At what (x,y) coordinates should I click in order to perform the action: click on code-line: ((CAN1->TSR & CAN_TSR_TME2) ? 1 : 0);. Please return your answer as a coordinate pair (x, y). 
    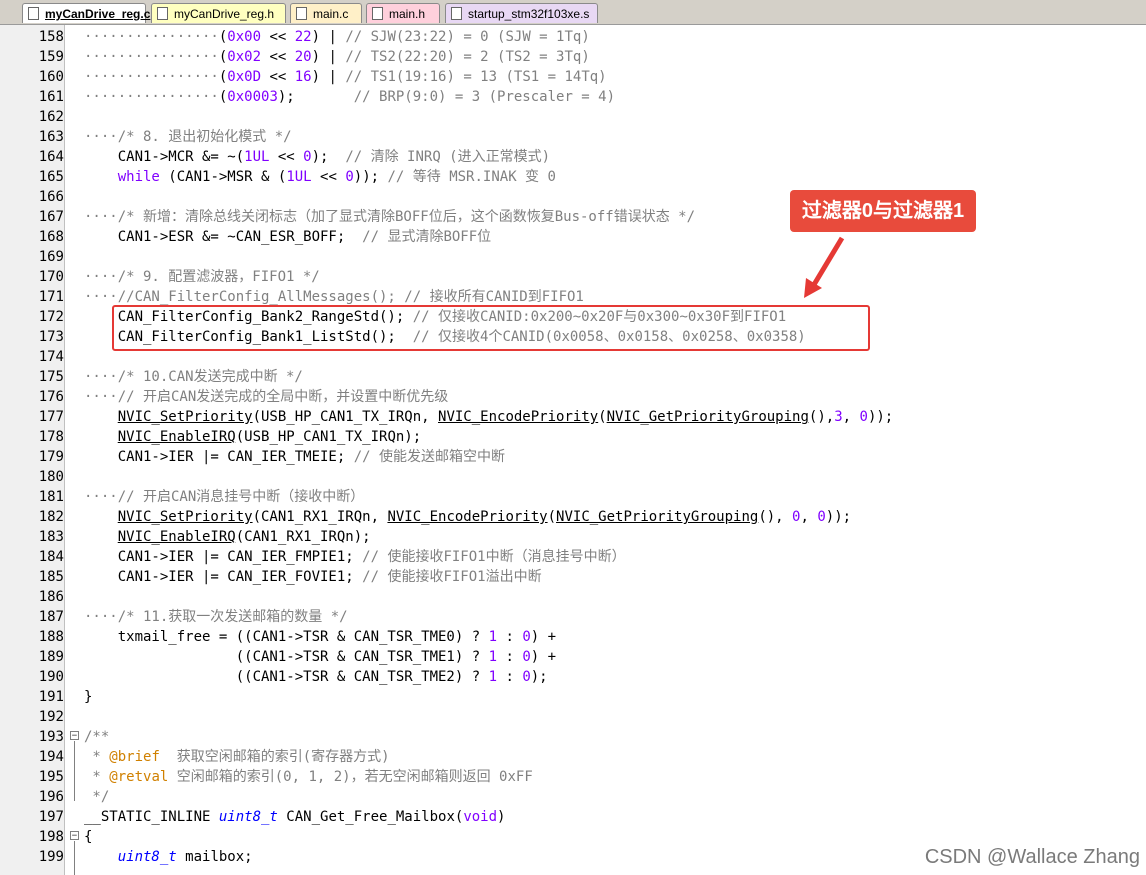
    Looking at the image, I should click on (316, 677).